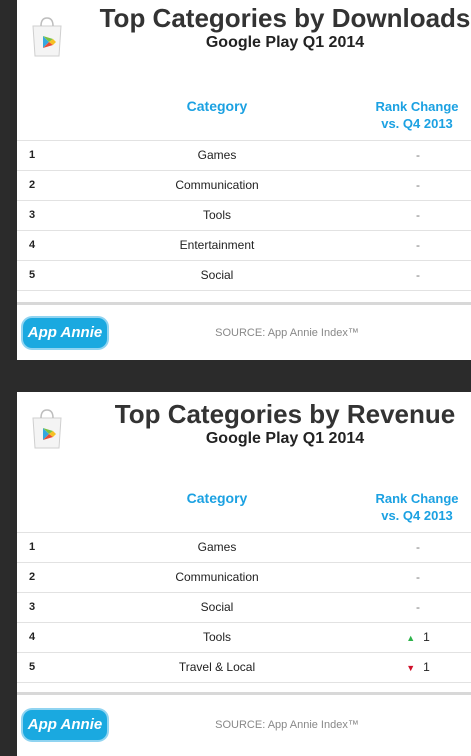 The height and width of the screenshot is (756, 471). What do you see at coordinates (411, 668) in the screenshot?
I see `triangle-down-icon: ▼` at bounding box center [411, 668].